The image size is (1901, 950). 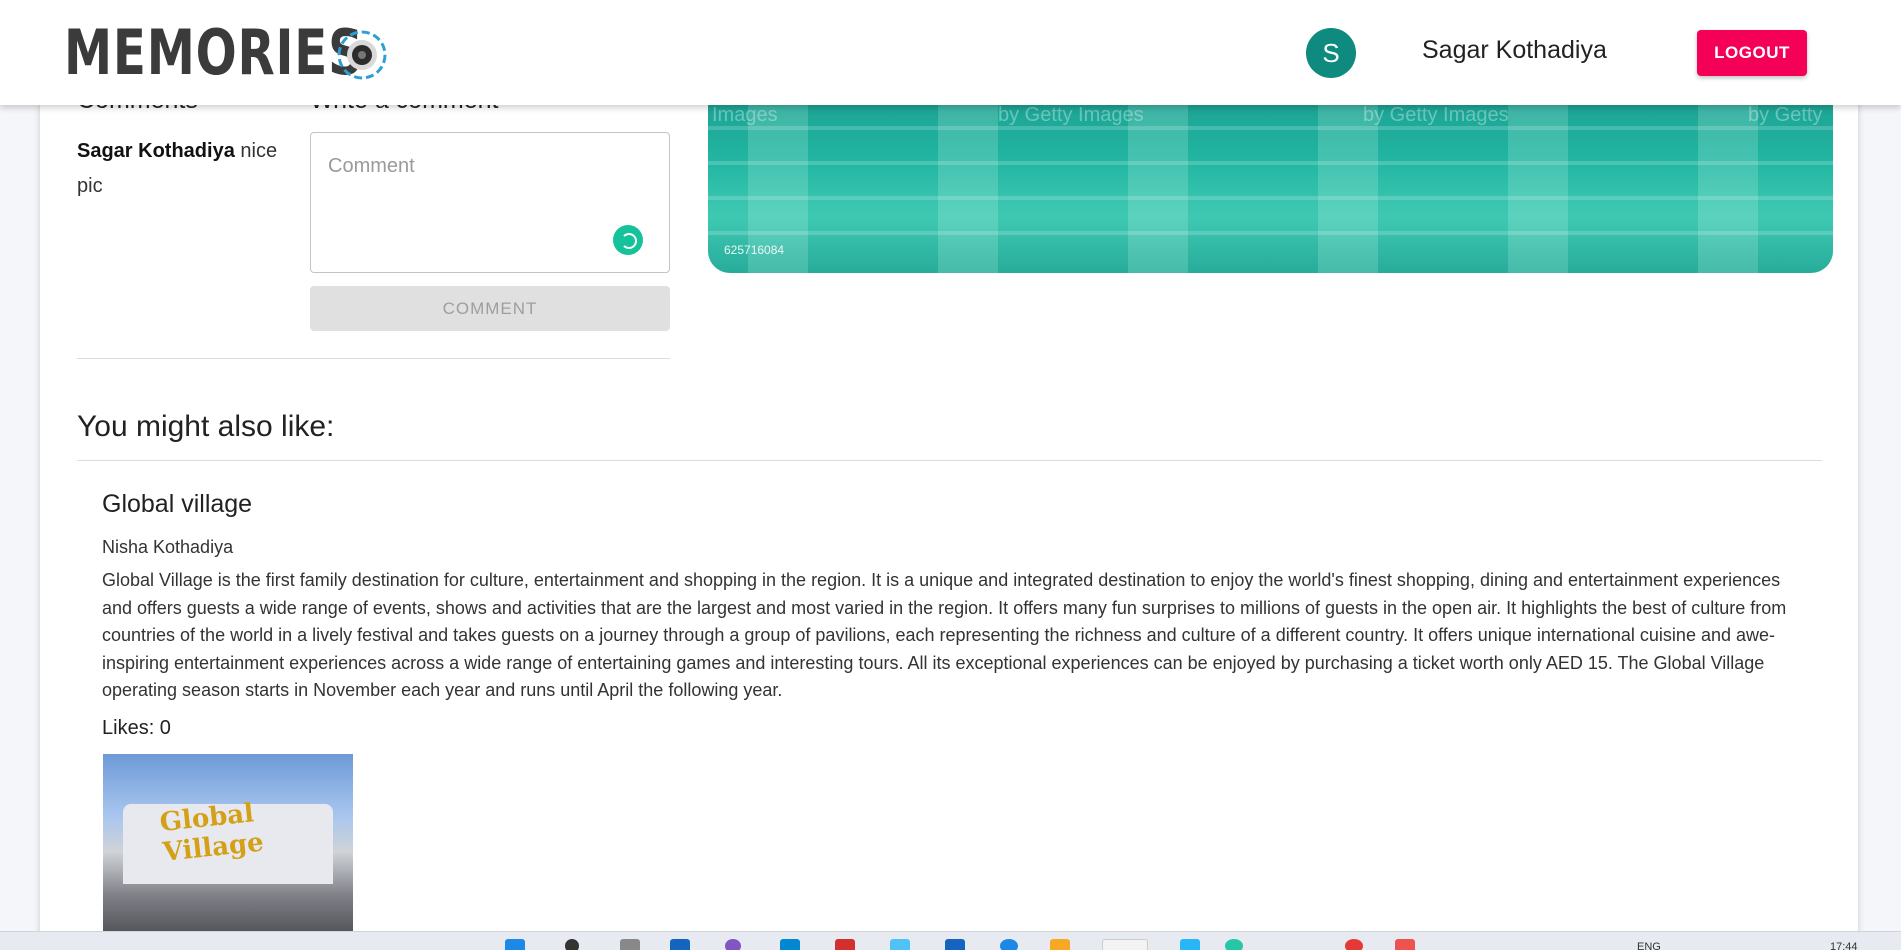 What do you see at coordinates (572, 944) in the screenshot?
I see `search-icon` at bounding box center [572, 944].